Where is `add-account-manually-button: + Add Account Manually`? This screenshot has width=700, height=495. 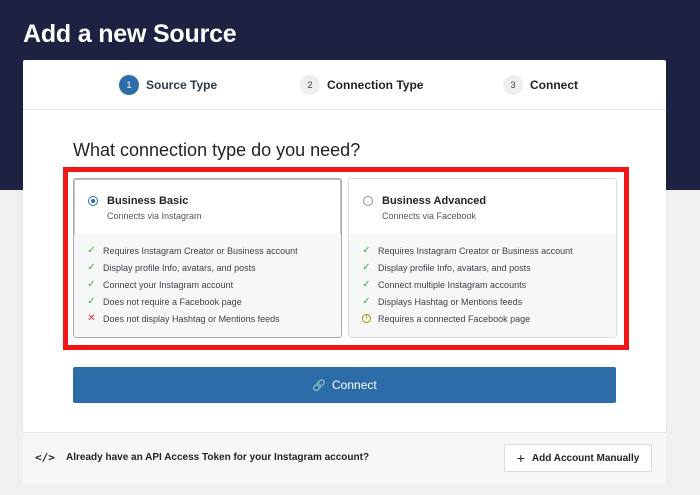
add-account-manually-button: + Add Account Manually is located at coordinates (578, 458).